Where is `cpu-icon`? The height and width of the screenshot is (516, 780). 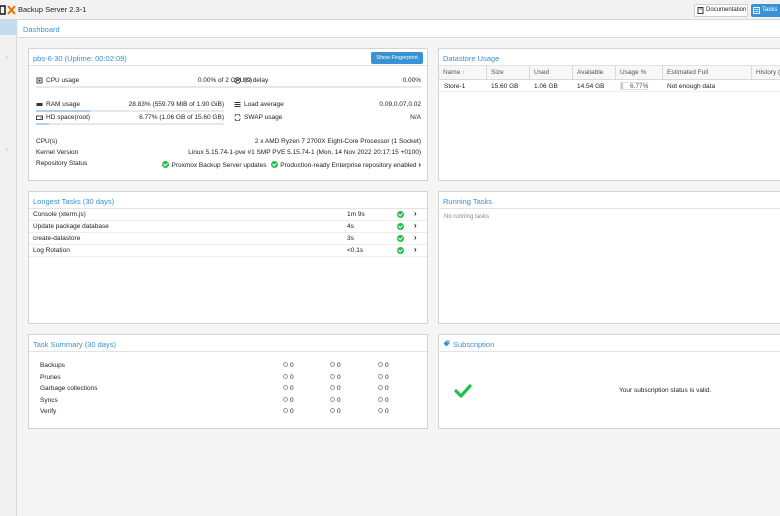 cpu-icon is located at coordinates (39, 80).